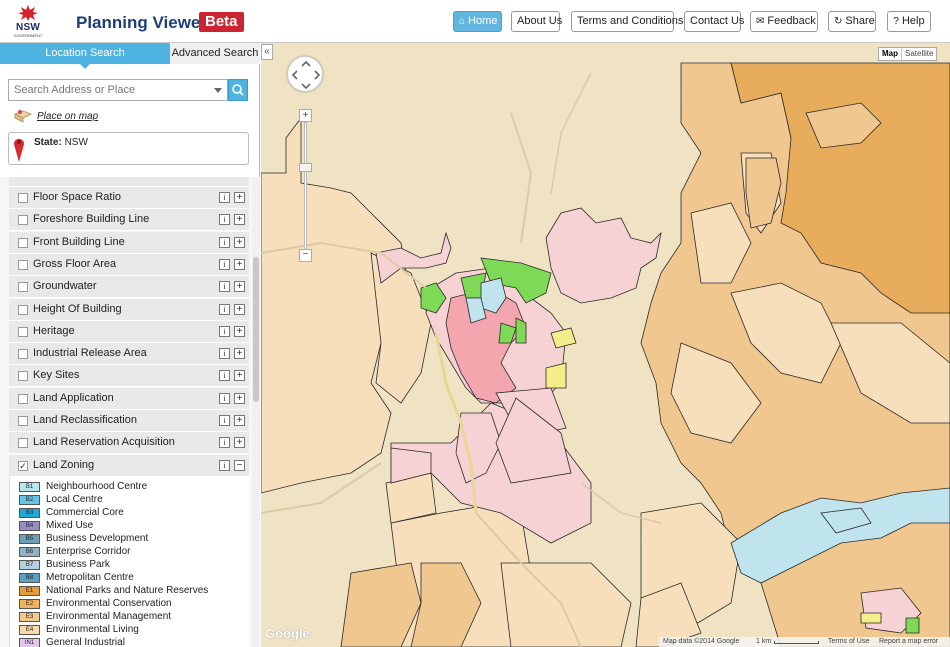  What do you see at coordinates (129, 287) in the screenshot?
I see `layer-row: Groundwater i +` at bounding box center [129, 287].